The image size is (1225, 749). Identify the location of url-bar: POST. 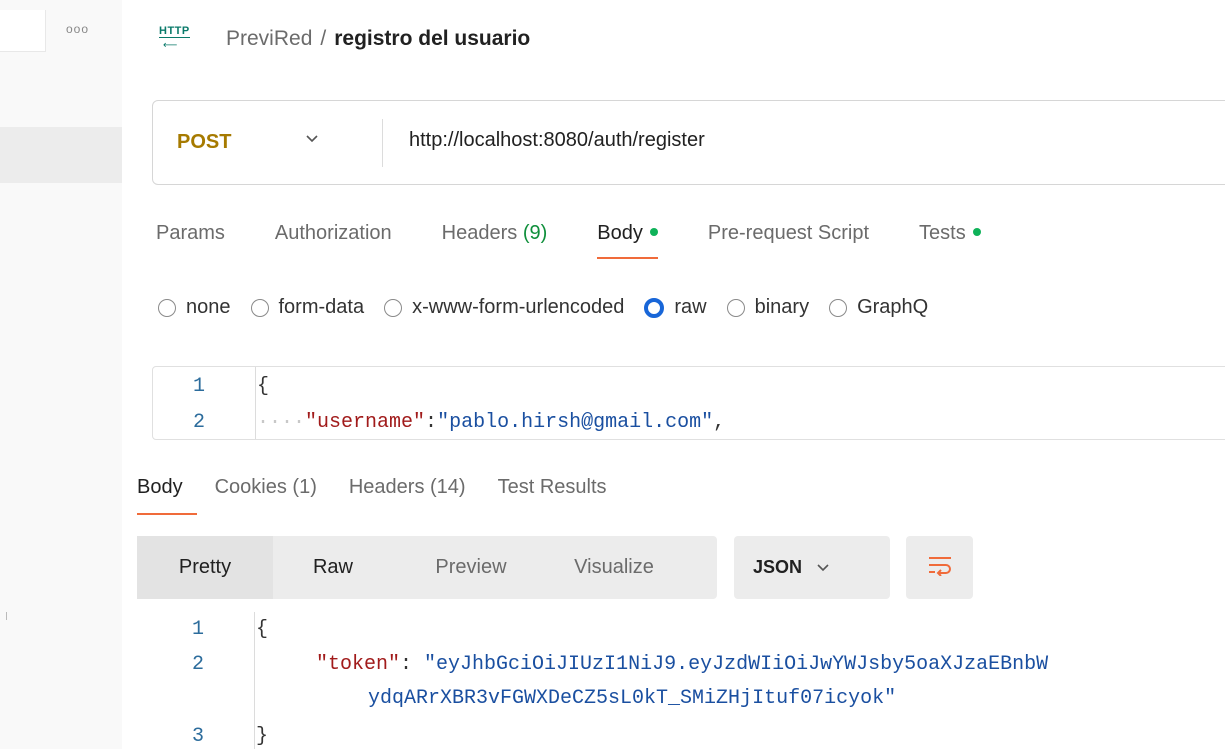
(688, 142).